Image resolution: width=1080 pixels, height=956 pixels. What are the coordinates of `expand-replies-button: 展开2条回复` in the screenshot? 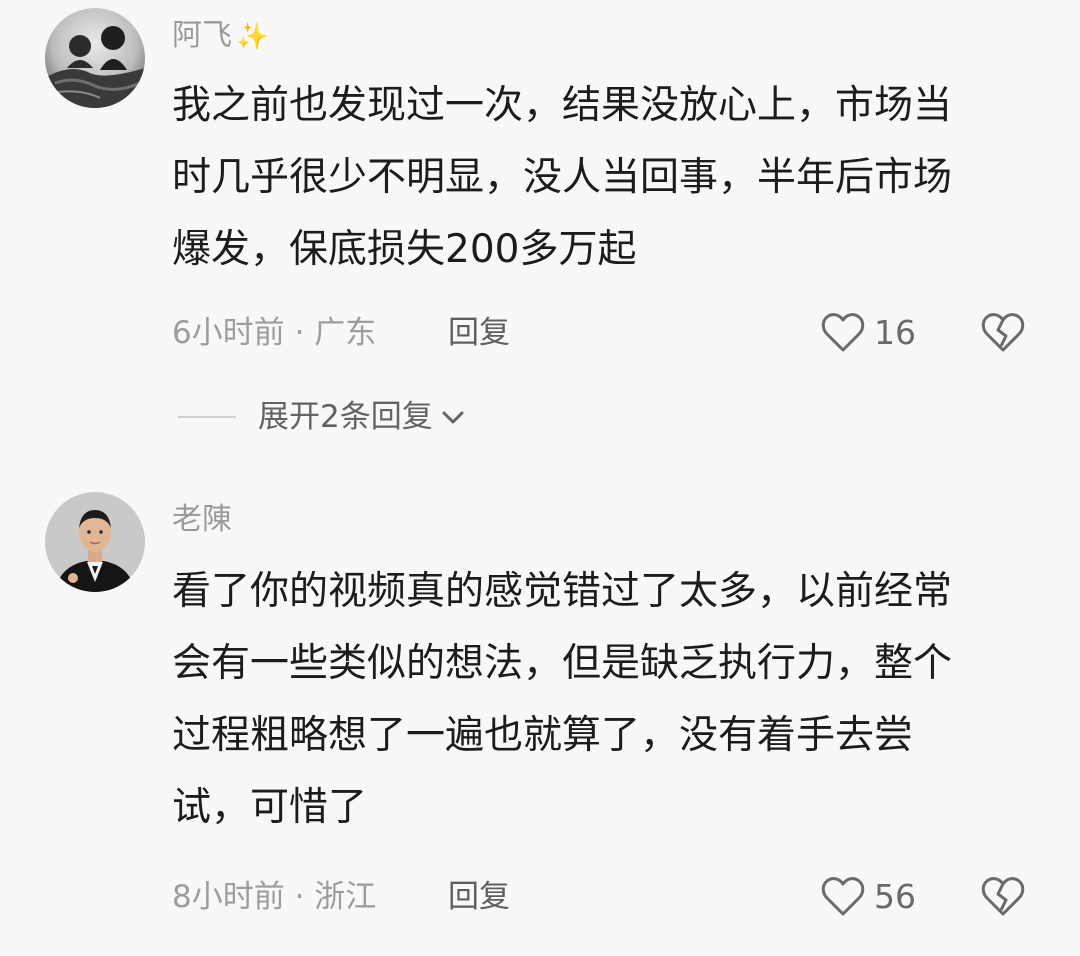 It's located at (322, 417).